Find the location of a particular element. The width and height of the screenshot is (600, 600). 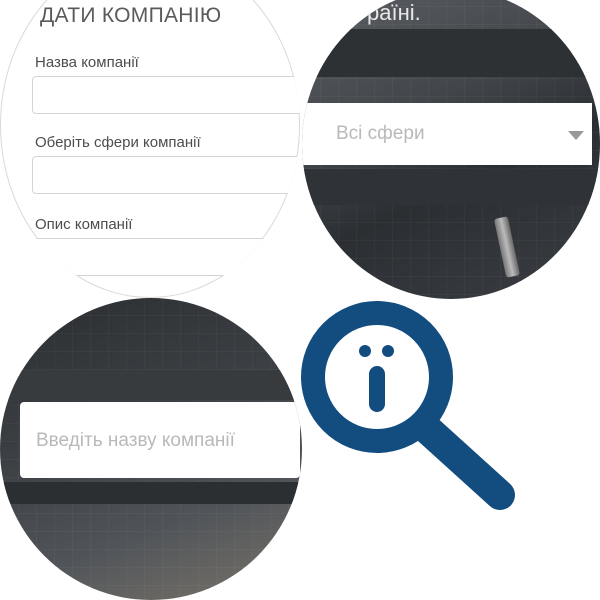

company-spheres-label: Оберіть сфери компанії is located at coordinates (118, 142).